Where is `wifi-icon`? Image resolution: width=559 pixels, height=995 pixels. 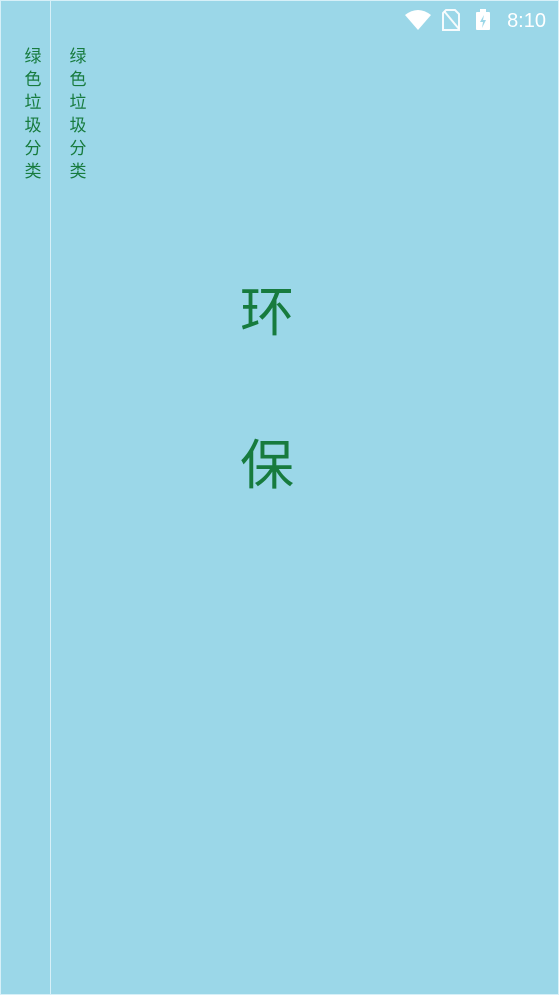 wifi-icon is located at coordinates (418, 22).